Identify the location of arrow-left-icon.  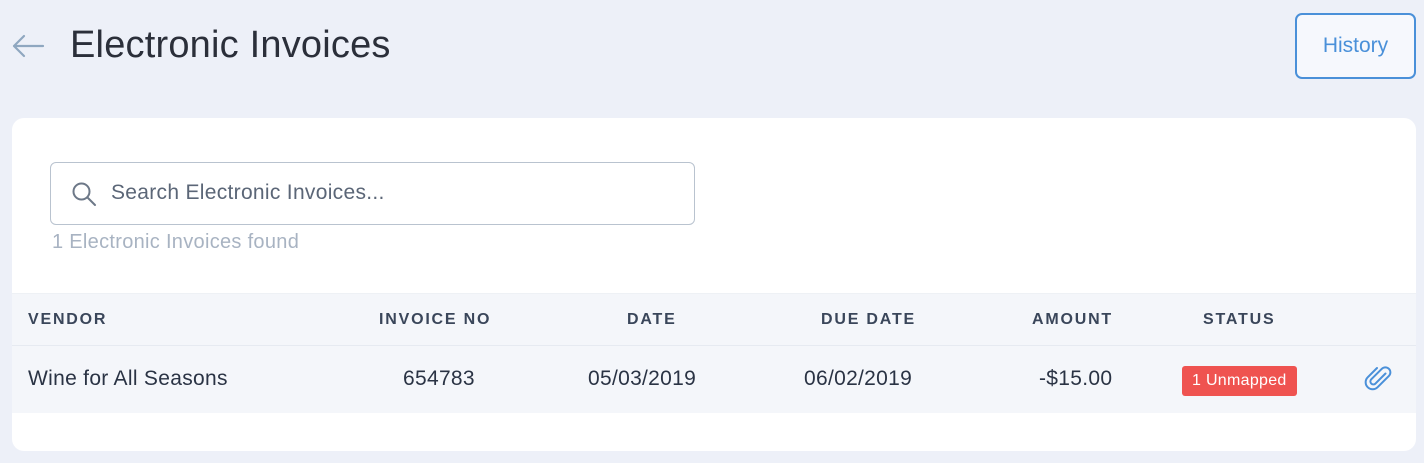
(28, 46).